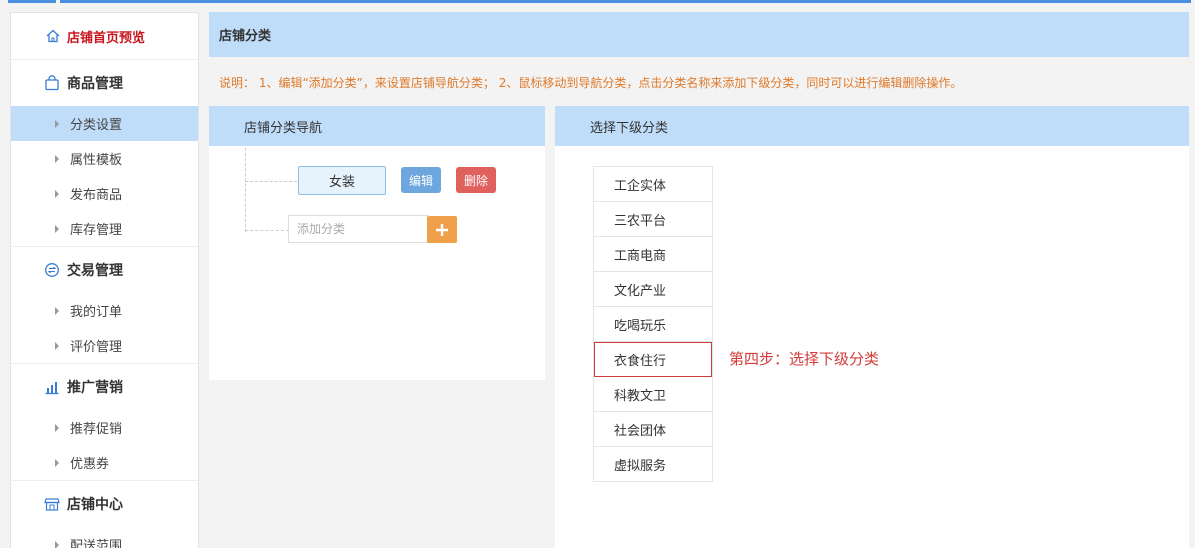 This screenshot has height=548, width=1195. Describe the element at coordinates (96, 543) in the screenshot. I see `sidebar-item-label: 配送范围` at that location.